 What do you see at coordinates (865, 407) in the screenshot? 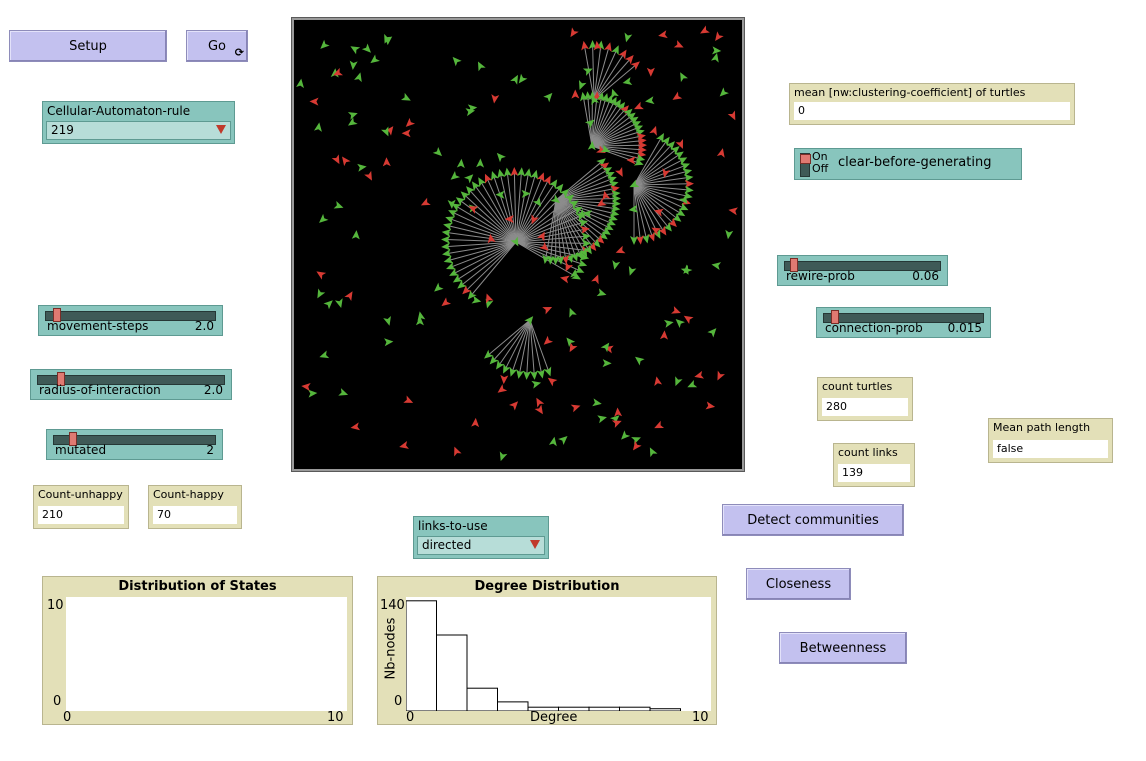
I see `count-turtles-value: 280` at bounding box center [865, 407].